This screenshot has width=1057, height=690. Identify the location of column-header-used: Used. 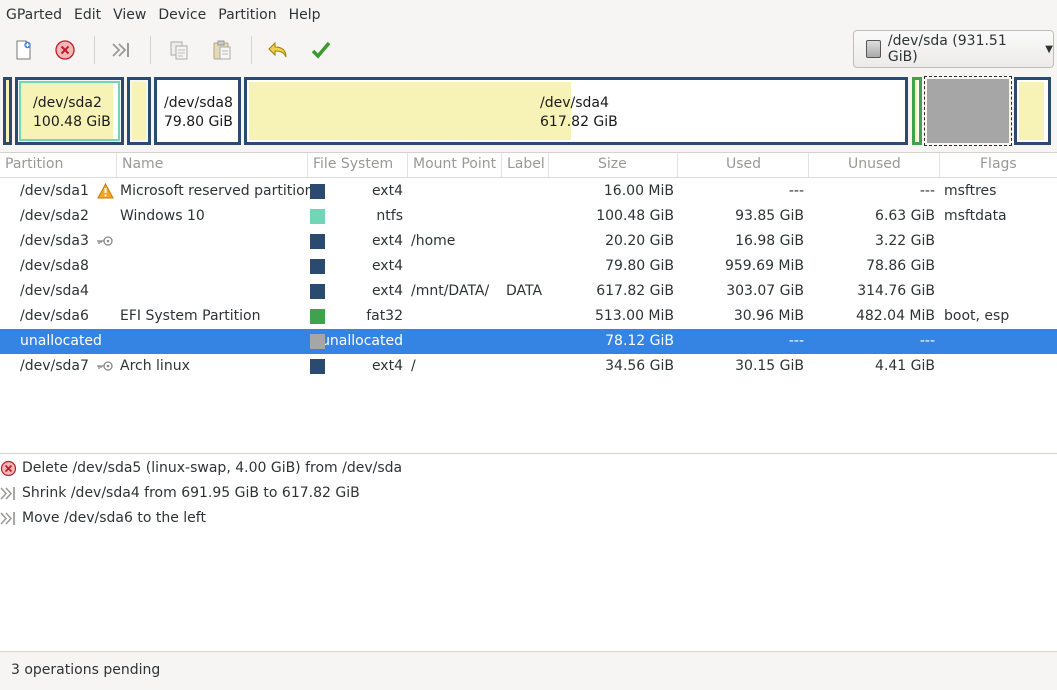
(743, 165).